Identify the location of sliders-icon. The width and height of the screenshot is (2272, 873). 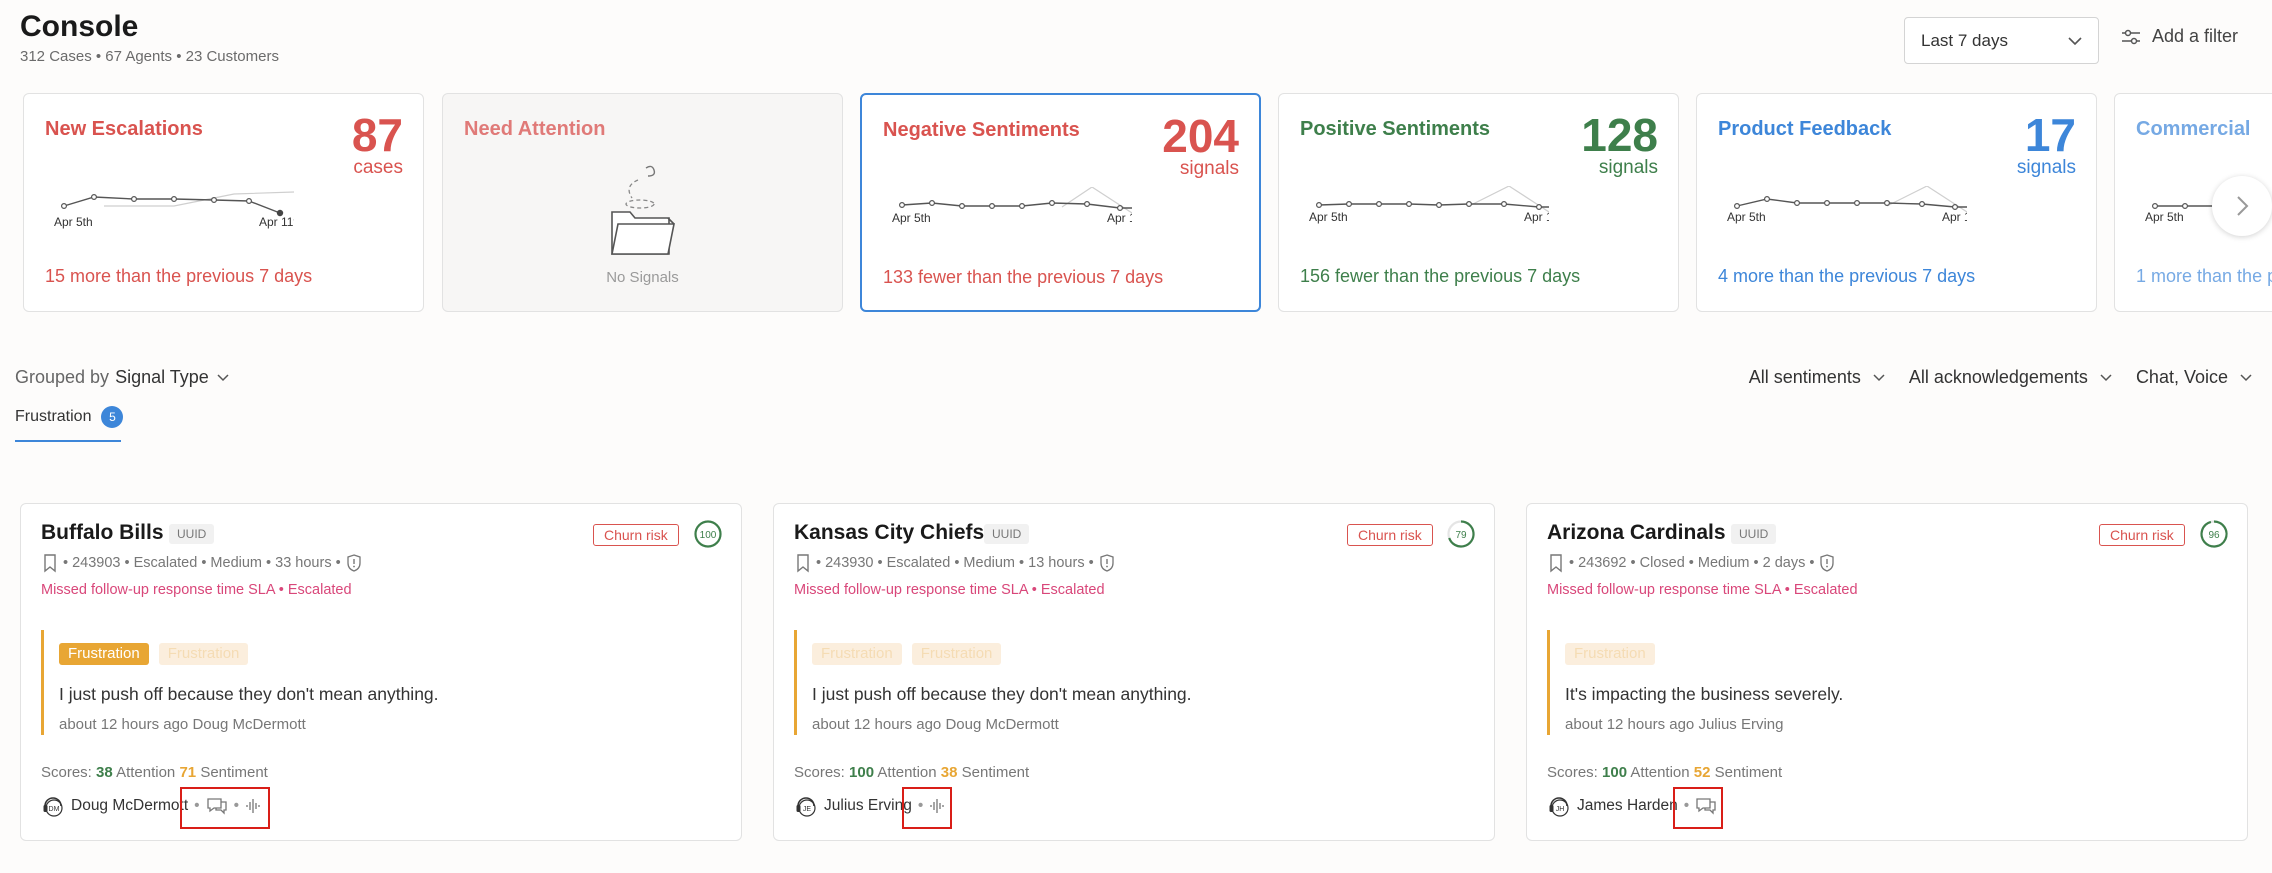
(2131, 36).